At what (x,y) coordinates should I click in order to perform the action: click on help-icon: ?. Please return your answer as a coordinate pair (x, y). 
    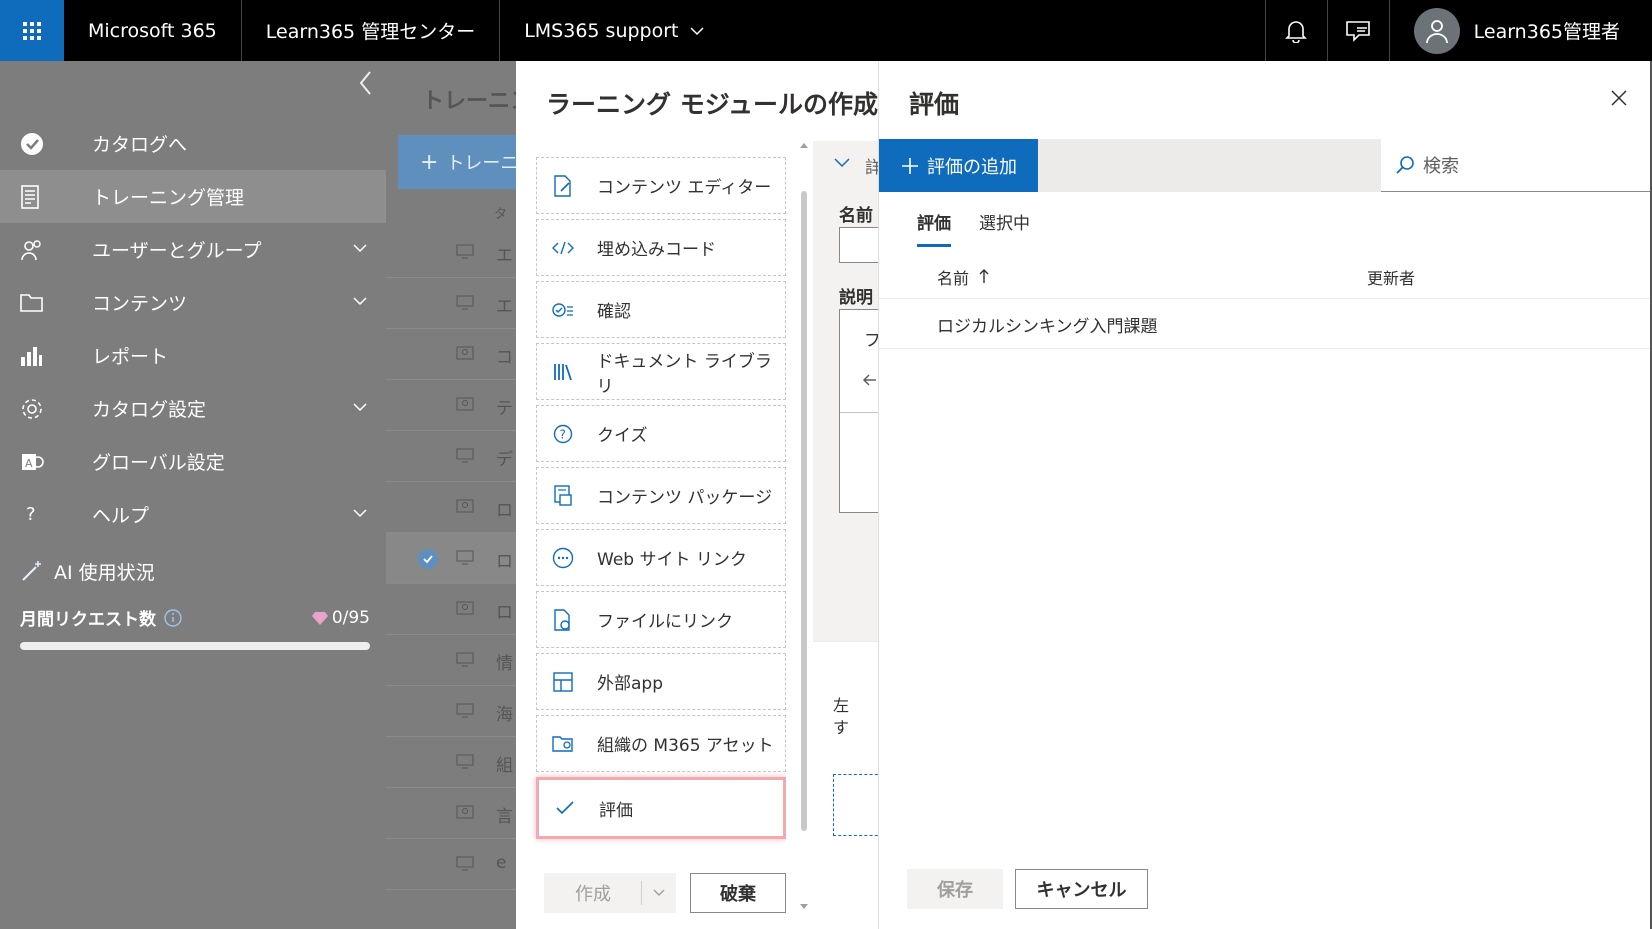
    Looking at the image, I should click on (31, 514).